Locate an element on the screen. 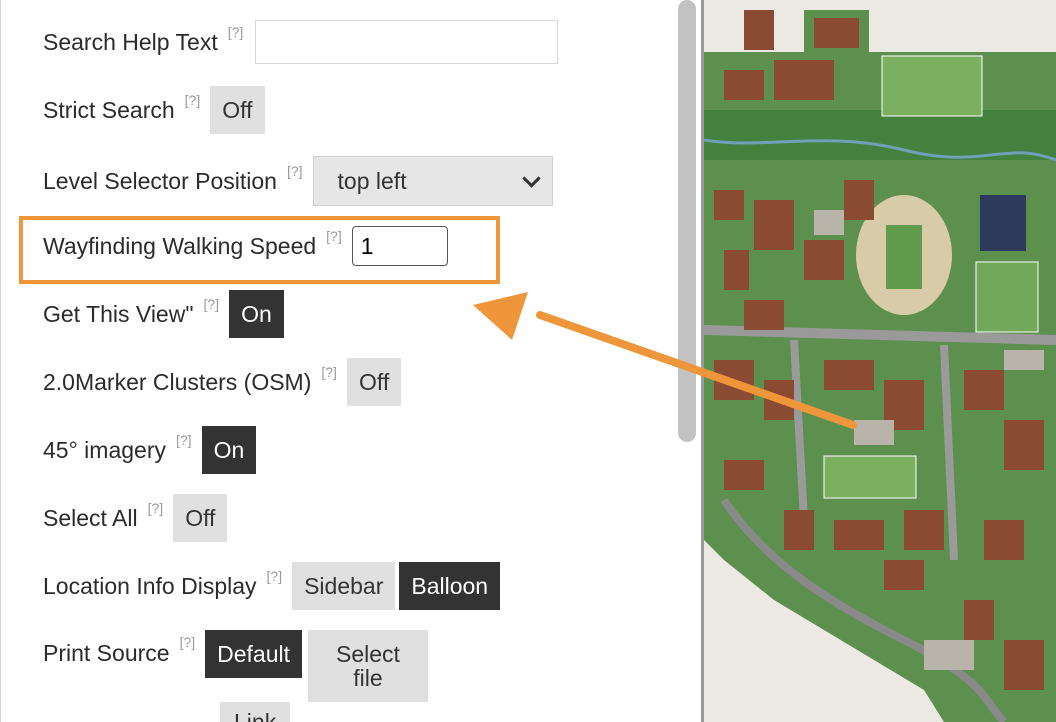 The height and width of the screenshot is (722, 1056). imagery-45-label: 45° imagery is located at coordinates (104, 449).